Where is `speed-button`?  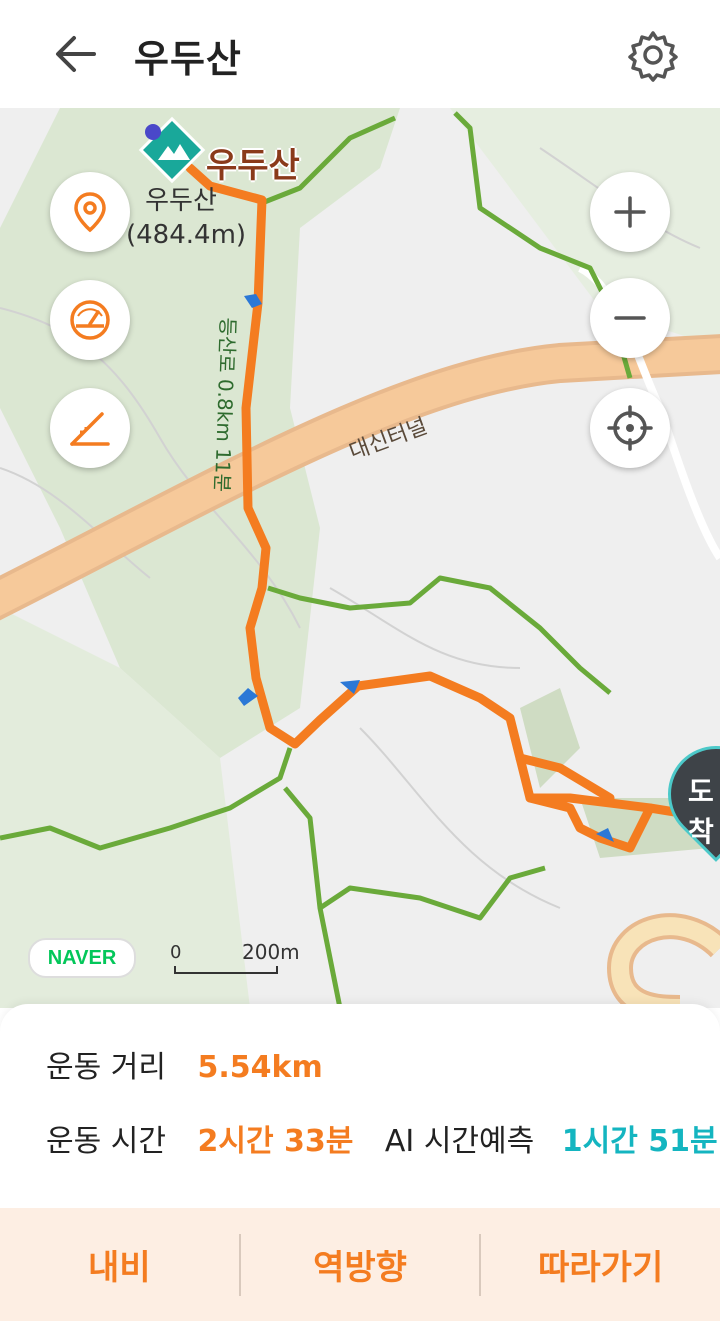
speed-button is located at coordinates (90, 320).